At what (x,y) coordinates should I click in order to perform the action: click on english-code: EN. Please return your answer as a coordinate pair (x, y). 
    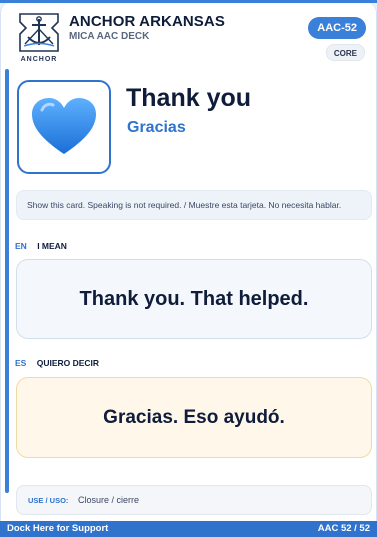
    Looking at the image, I should click on (21, 246).